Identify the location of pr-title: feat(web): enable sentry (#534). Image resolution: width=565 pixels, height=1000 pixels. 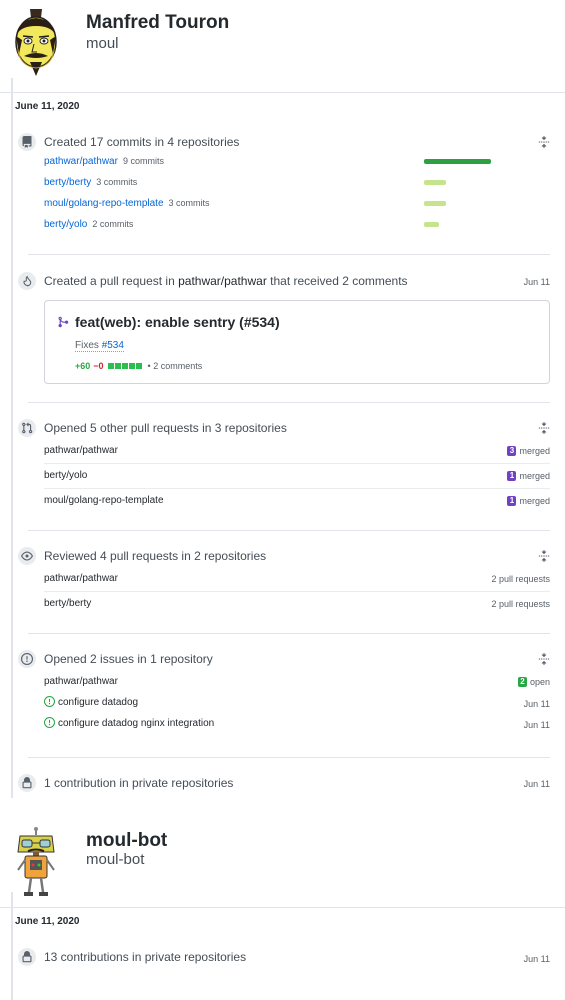
(177, 322).